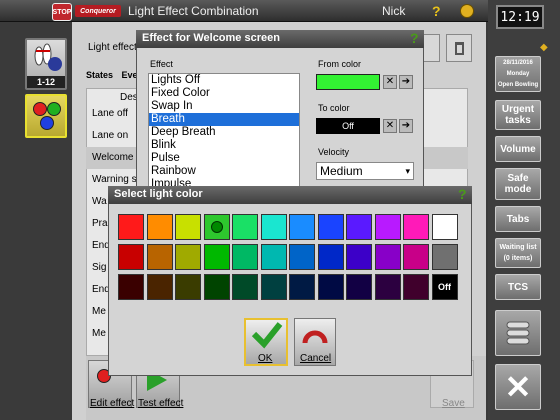  I want to click on tab-strip: States Even, so click(114, 75).